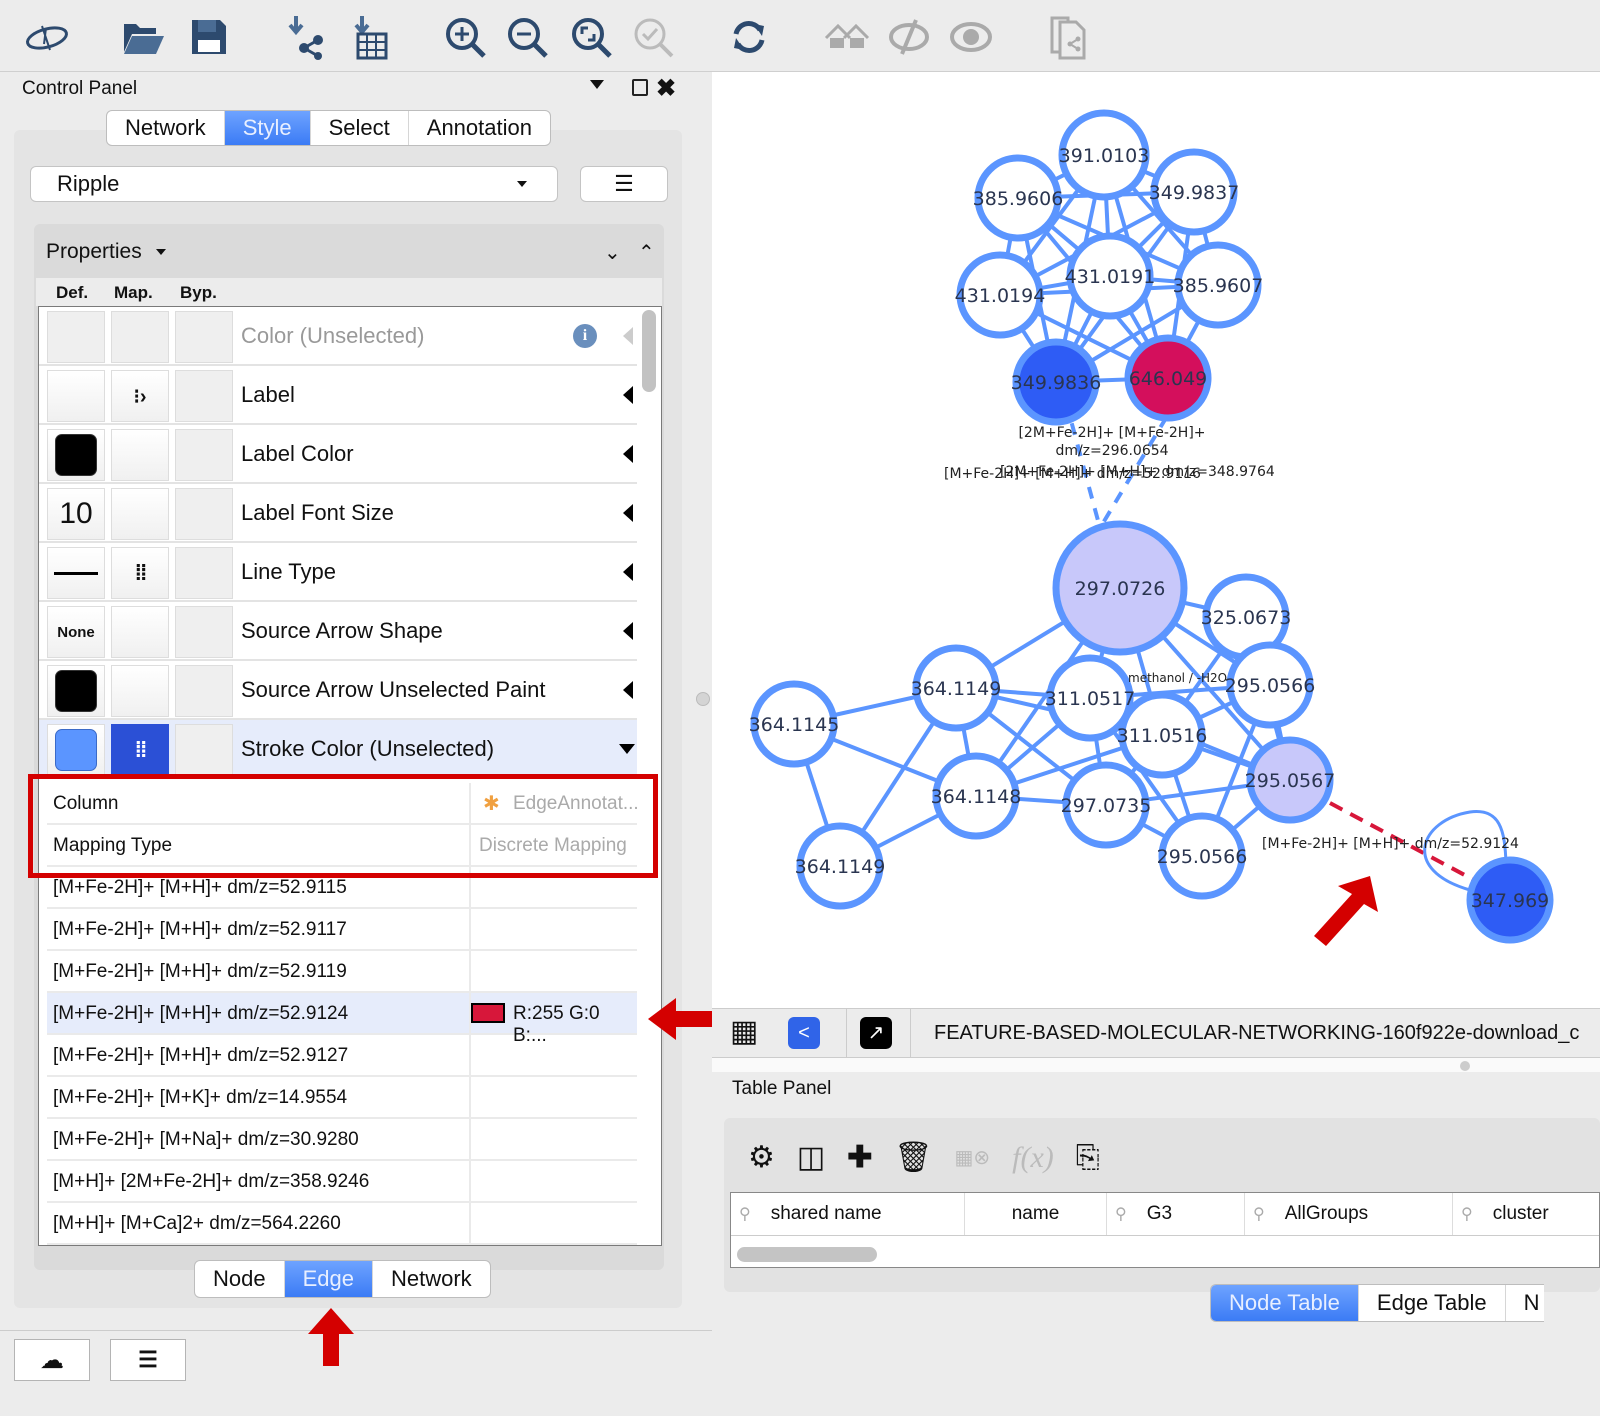  I want to click on mapping-entry-row: [M+H]+ [2M+Fe-2H]+ dm/z=358.9246, so click(342, 1182).